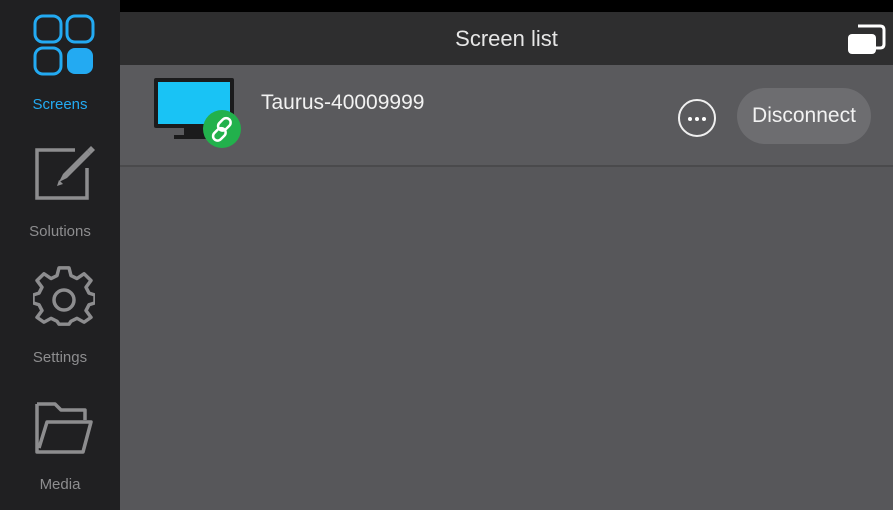  What do you see at coordinates (866, 39) in the screenshot?
I see `screens-switch-icon` at bounding box center [866, 39].